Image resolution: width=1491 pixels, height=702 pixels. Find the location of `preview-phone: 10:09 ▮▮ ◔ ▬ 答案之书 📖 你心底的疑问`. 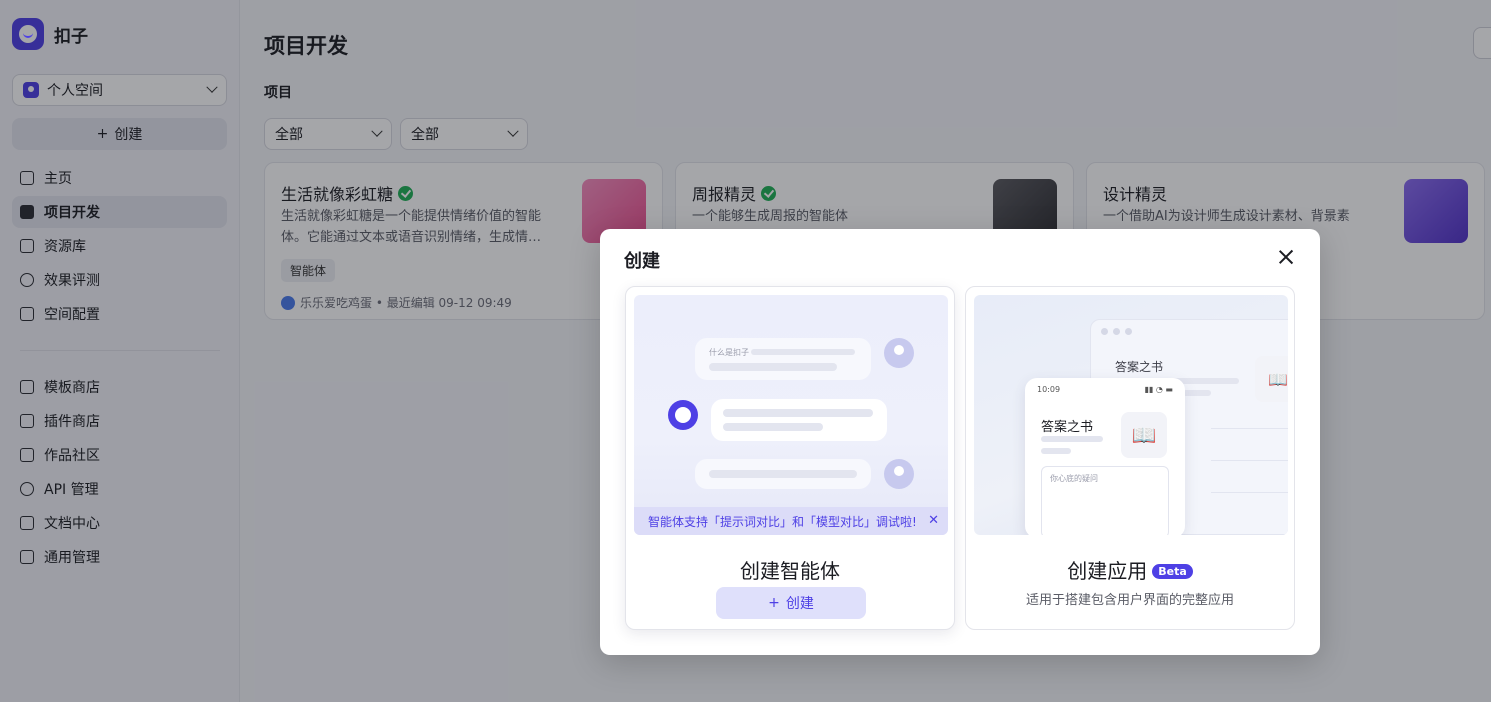

preview-phone: 10:09 ▮▮ ◔ ▬ 答案之书 📖 你心底的疑问 is located at coordinates (1105, 456).